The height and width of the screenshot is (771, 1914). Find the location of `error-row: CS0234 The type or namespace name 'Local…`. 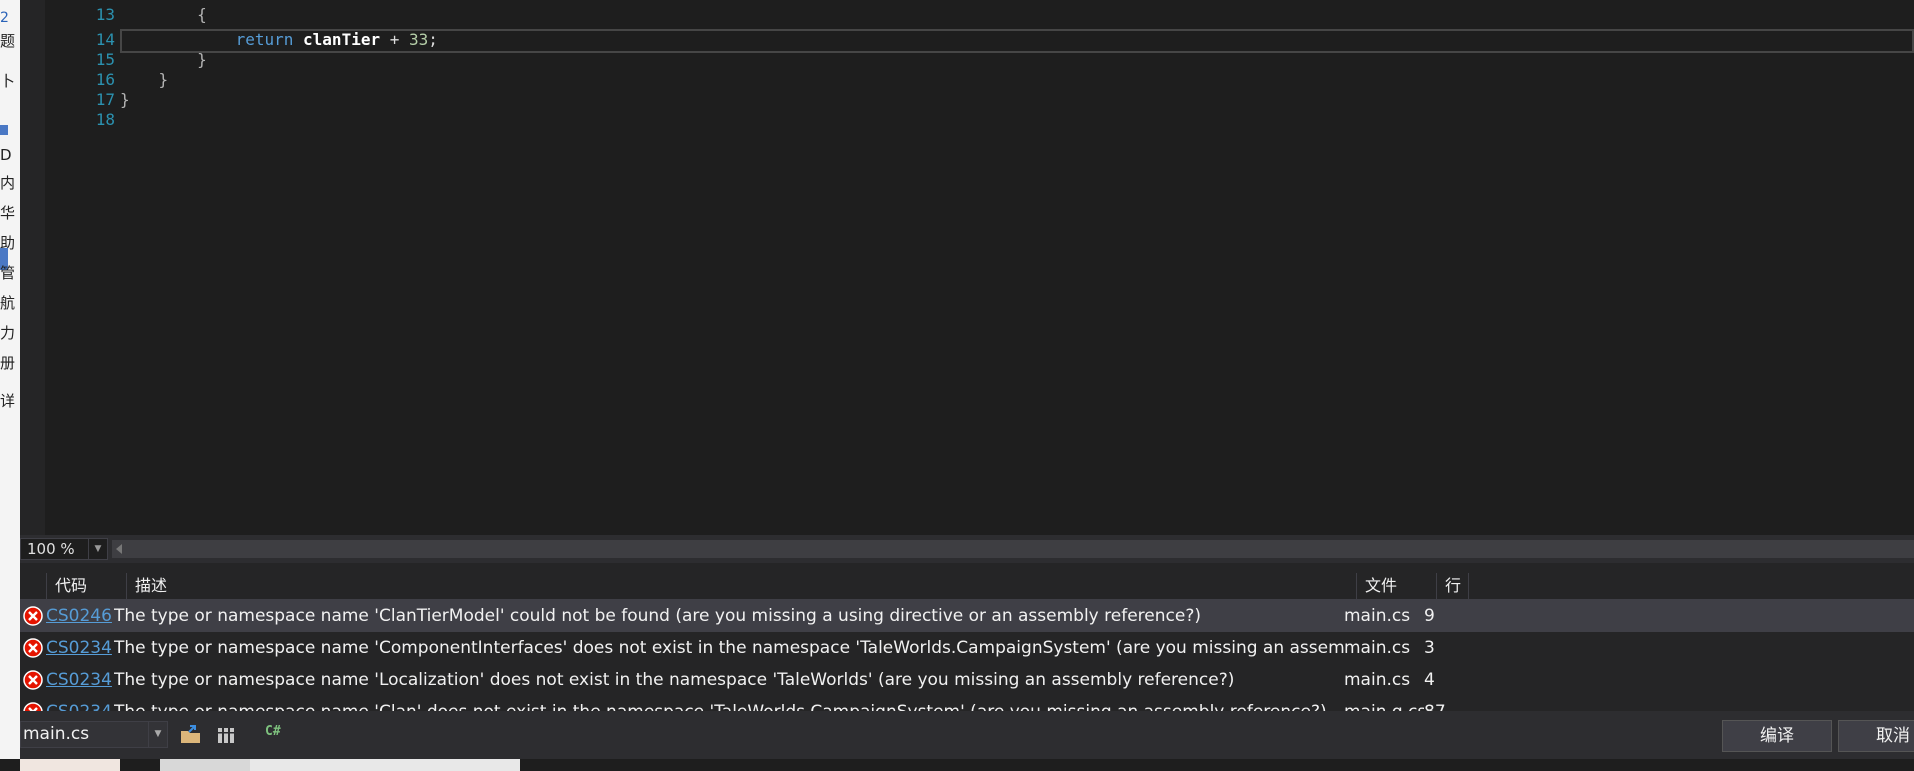

error-row: CS0234 The type or namespace name 'Local… is located at coordinates (967, 680).